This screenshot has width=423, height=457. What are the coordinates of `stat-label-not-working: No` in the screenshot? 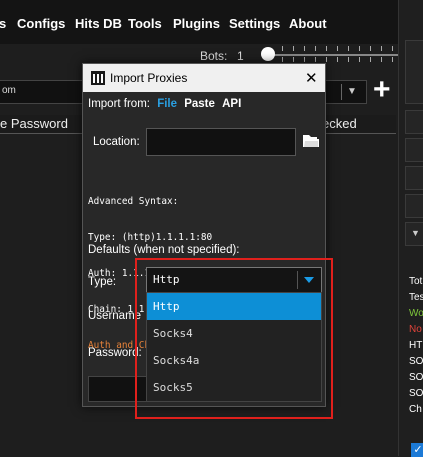 It's located at (415, 329).